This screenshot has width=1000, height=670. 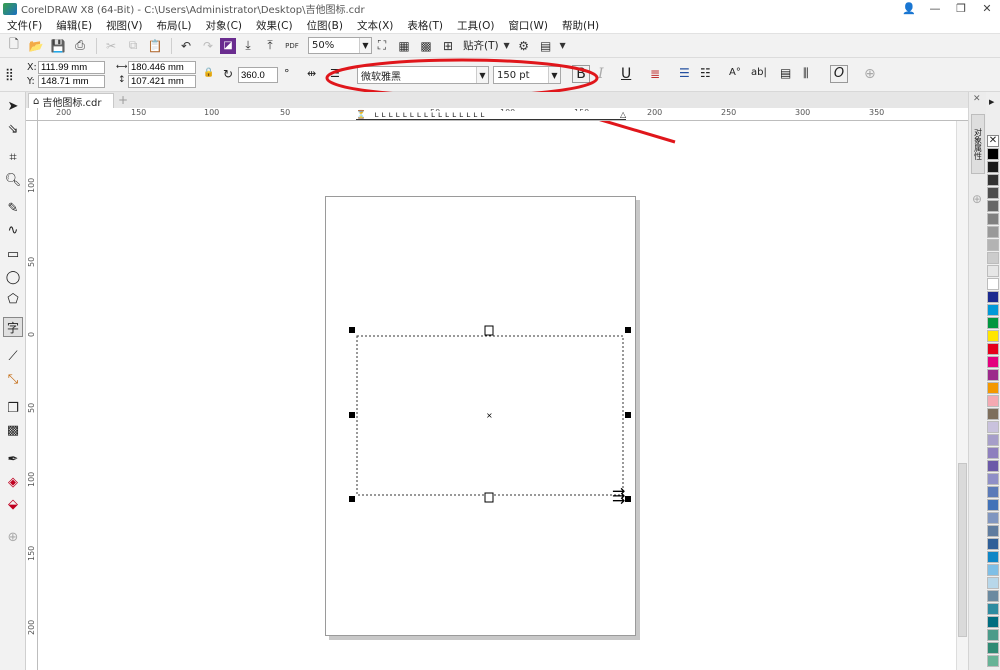 What do you see at coordinates (448, 46) in the screenshot?
I see `show-guidelines-icon: ⊞` at bounding box center [448, 46].